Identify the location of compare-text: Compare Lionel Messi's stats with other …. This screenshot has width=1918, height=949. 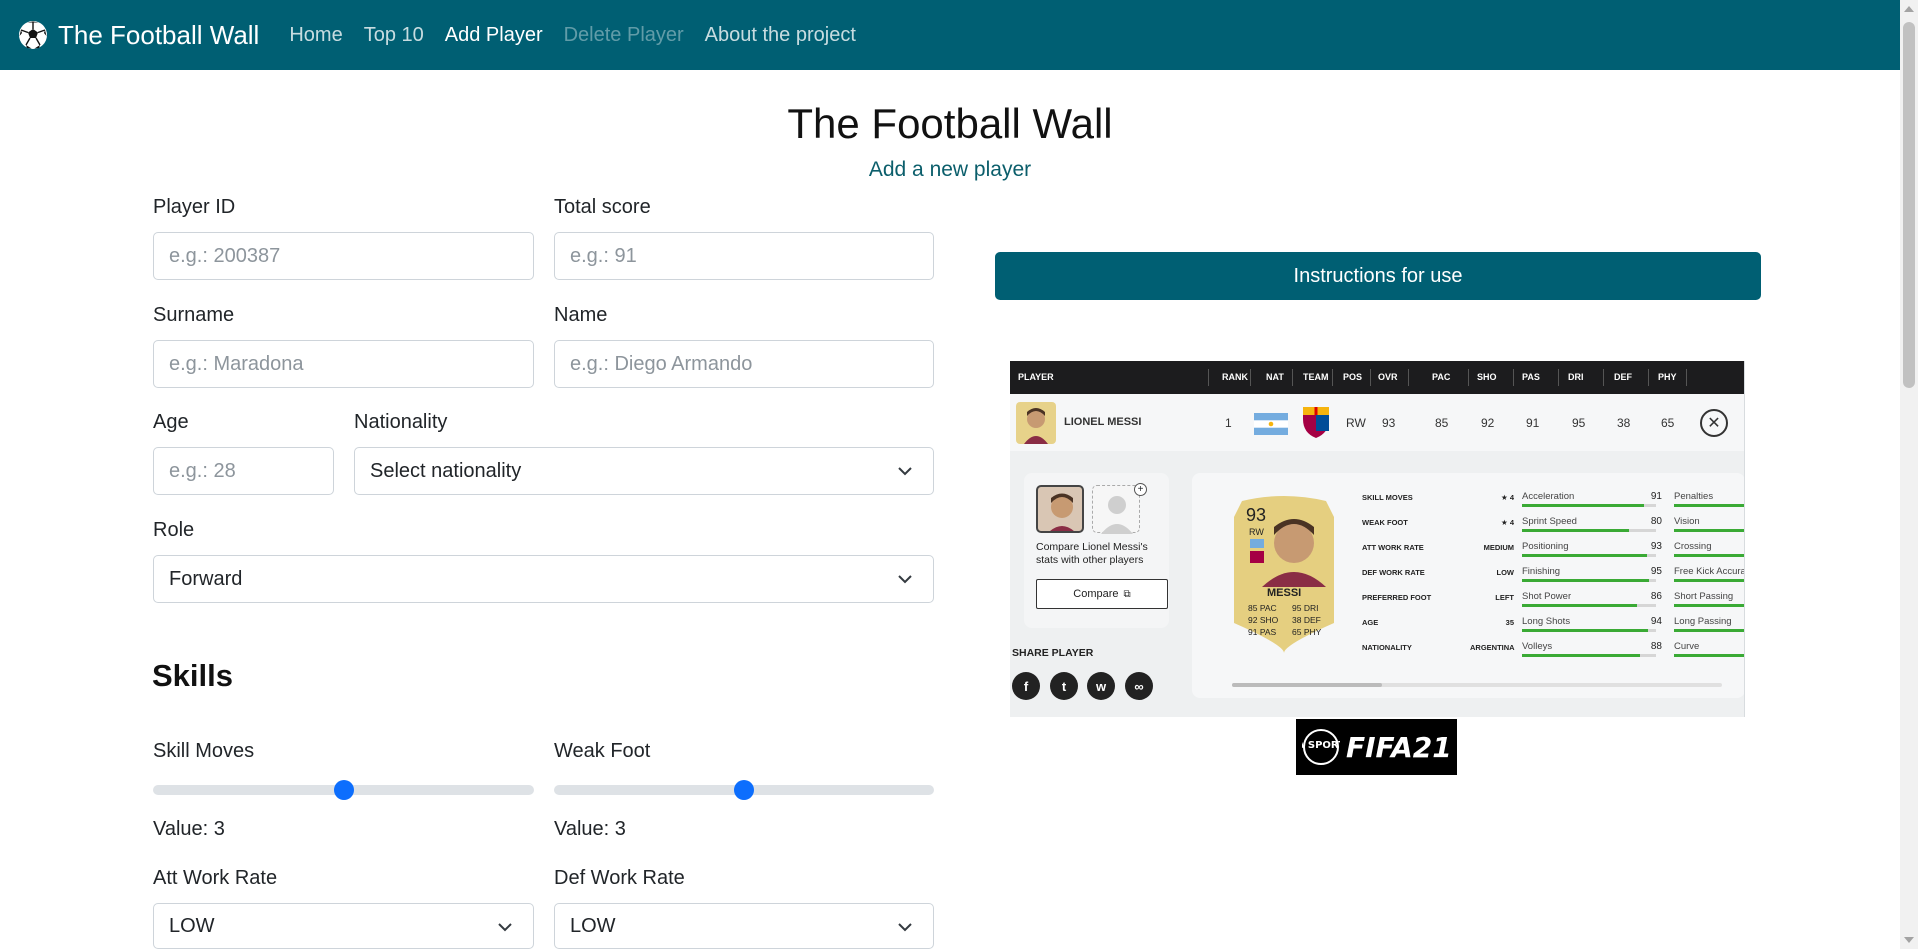
(1092, 553).